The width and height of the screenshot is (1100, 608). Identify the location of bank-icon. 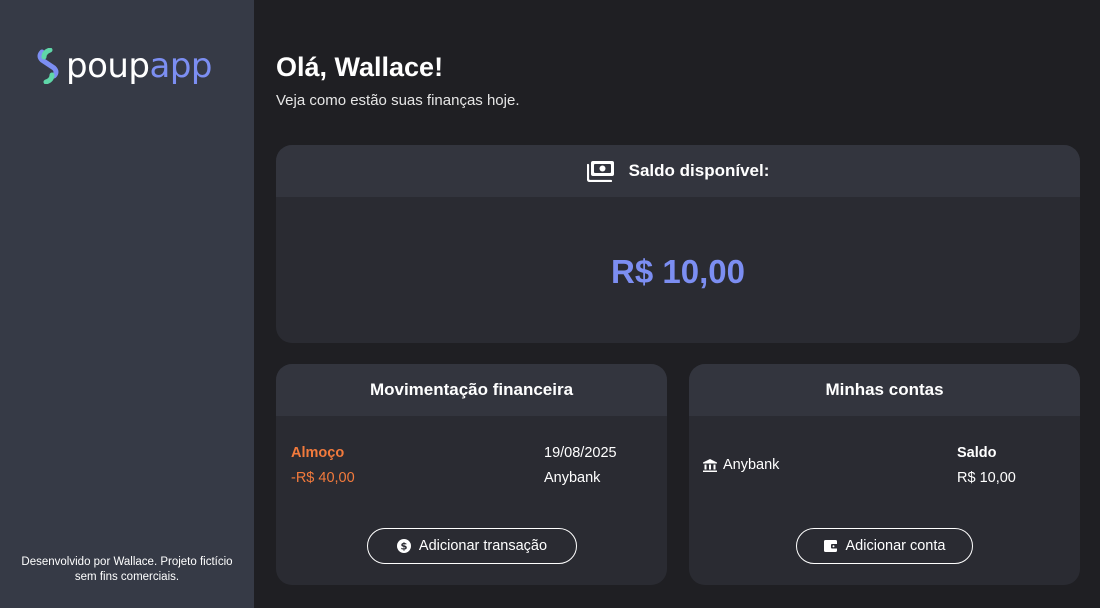
(710, 465).